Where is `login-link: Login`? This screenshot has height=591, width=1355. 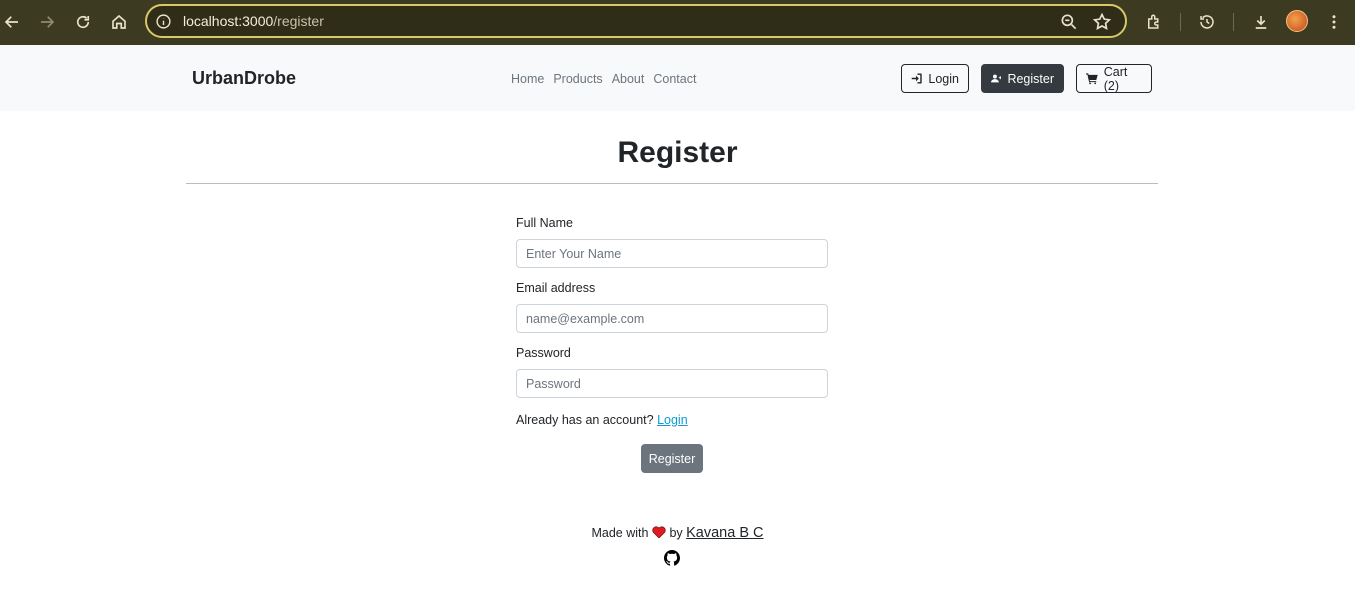
login-link: Login is located at coordinates (672, 420).